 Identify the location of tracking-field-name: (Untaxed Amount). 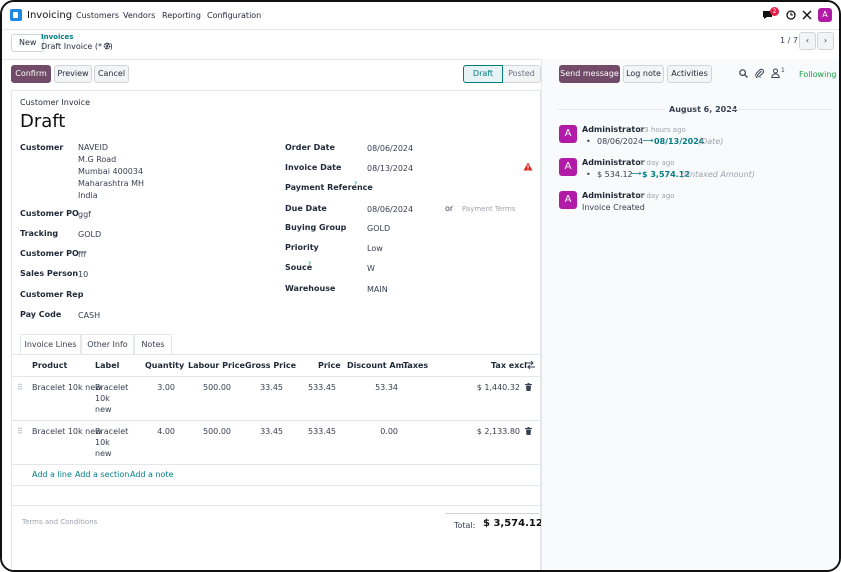
(718, 174).